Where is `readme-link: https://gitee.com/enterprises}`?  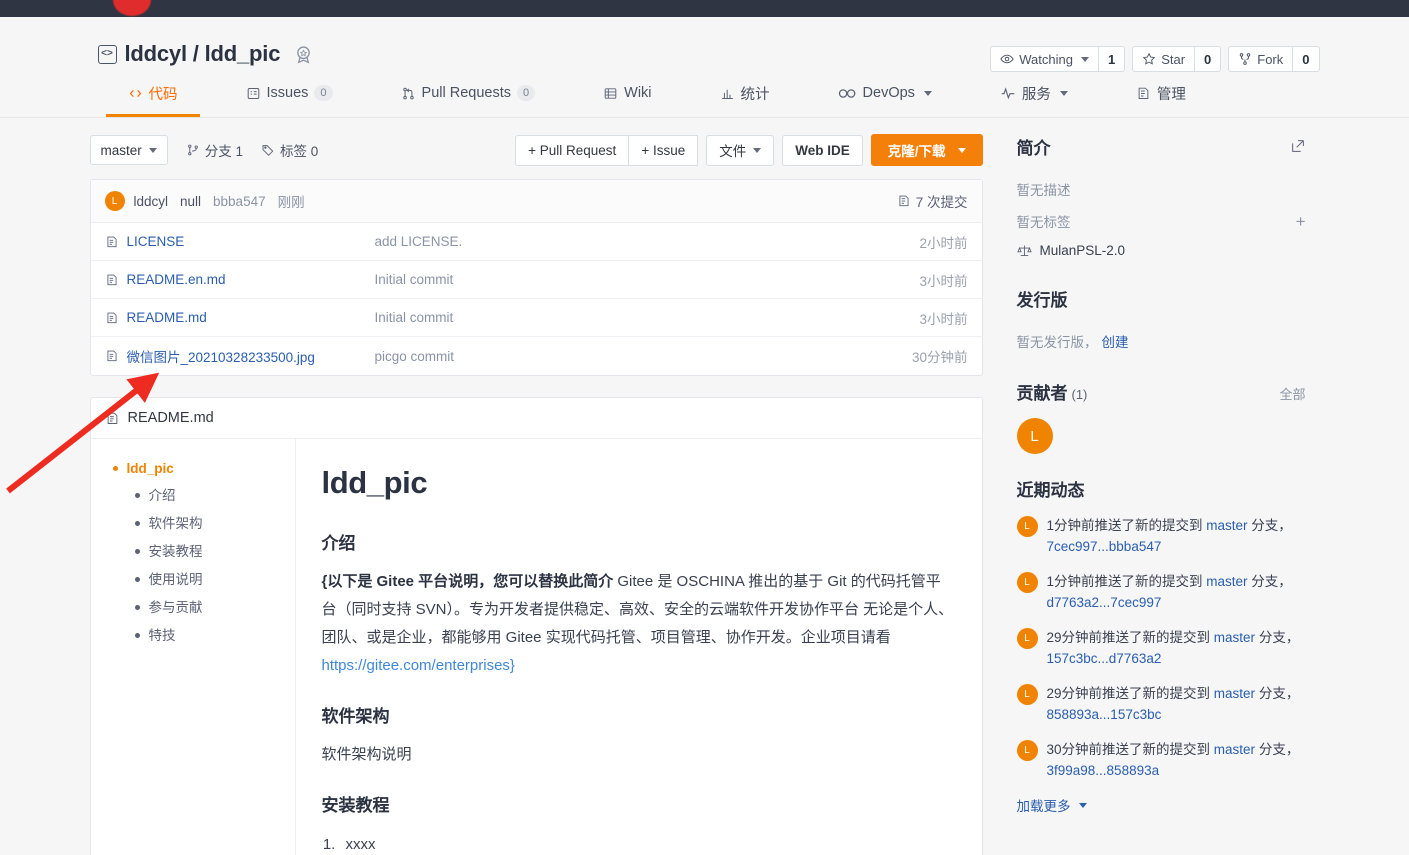
readme-link: https://gitee.com/enterprises} is located at coordinates (418, 665).